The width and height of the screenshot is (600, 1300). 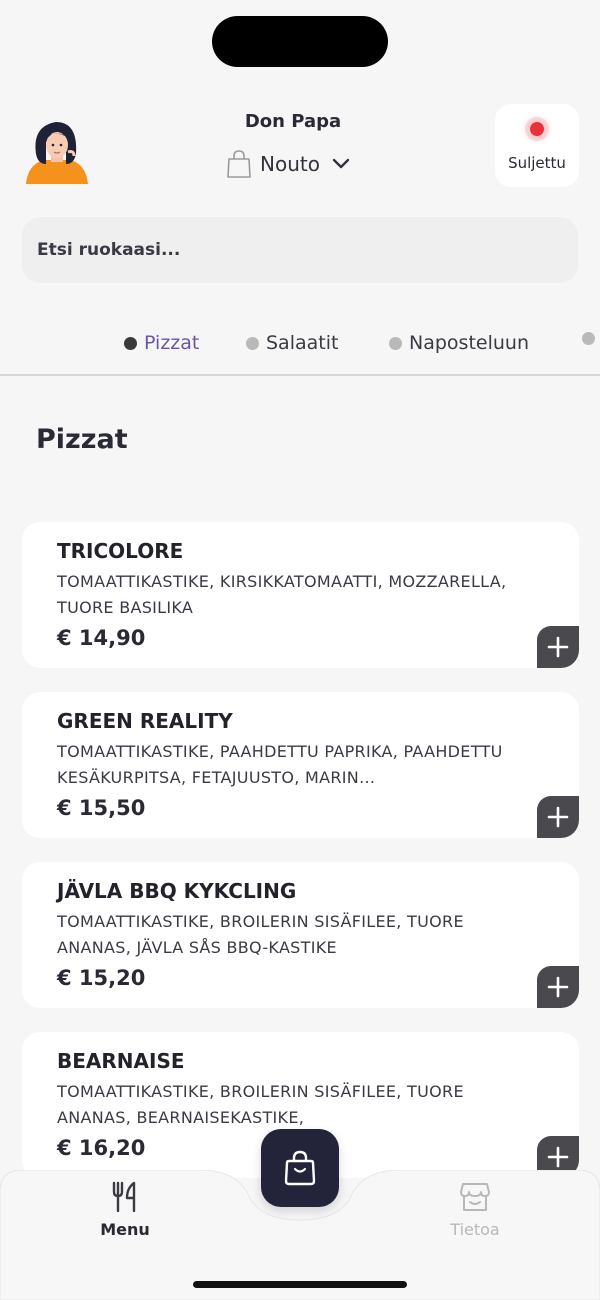 What do you see at coordinates (101, 978) in the screenshot?
I see `item-price: € 15,20` at bounding box center [101, 978].